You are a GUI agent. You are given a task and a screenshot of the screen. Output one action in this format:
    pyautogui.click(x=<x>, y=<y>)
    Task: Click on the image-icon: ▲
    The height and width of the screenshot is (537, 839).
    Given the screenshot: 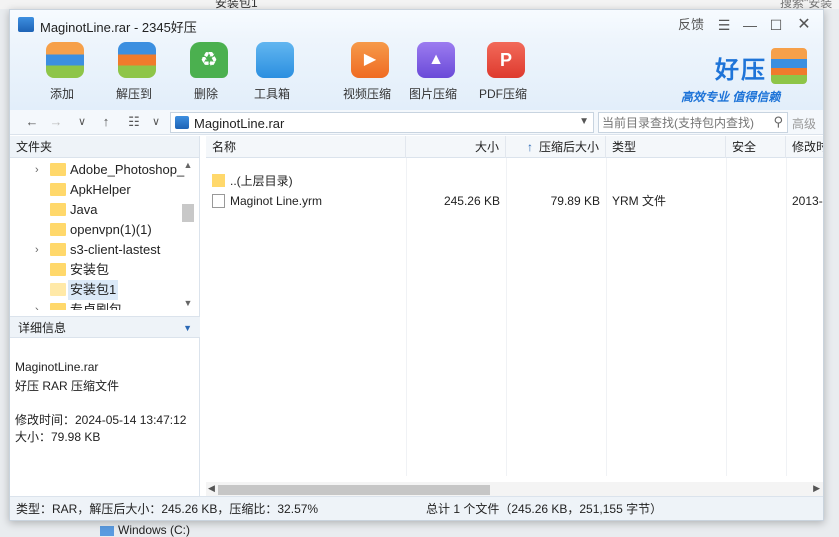 What is the action you would take?
    pyautogui.click(x=436, y=60)
    